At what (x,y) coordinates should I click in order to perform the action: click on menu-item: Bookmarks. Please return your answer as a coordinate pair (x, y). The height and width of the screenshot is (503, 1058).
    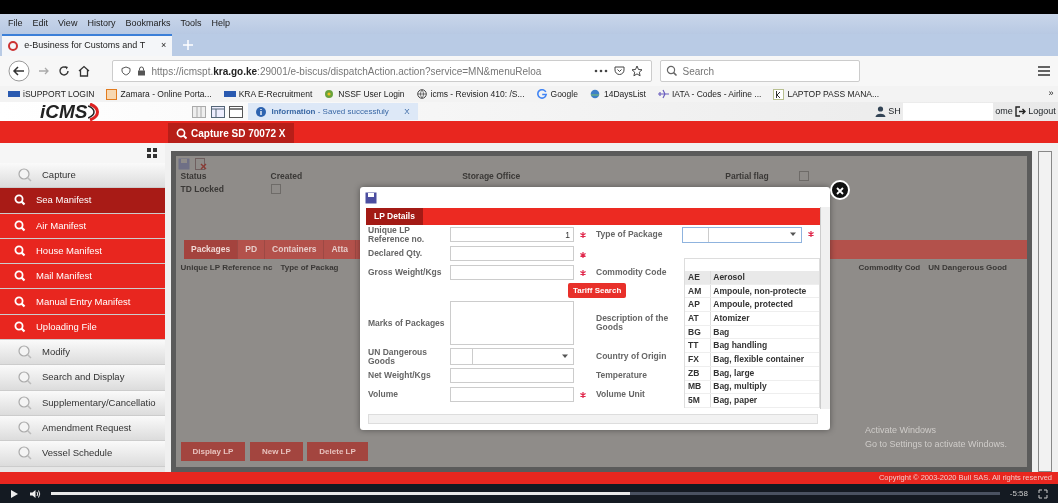
    Looking at the image, I should click on (148, 24).